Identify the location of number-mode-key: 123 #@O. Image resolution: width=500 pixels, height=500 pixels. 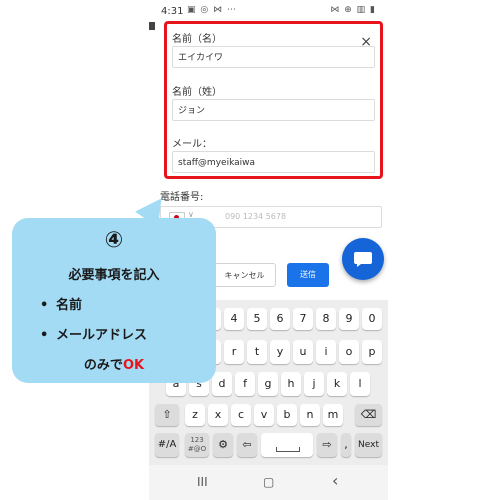
(197, 445).